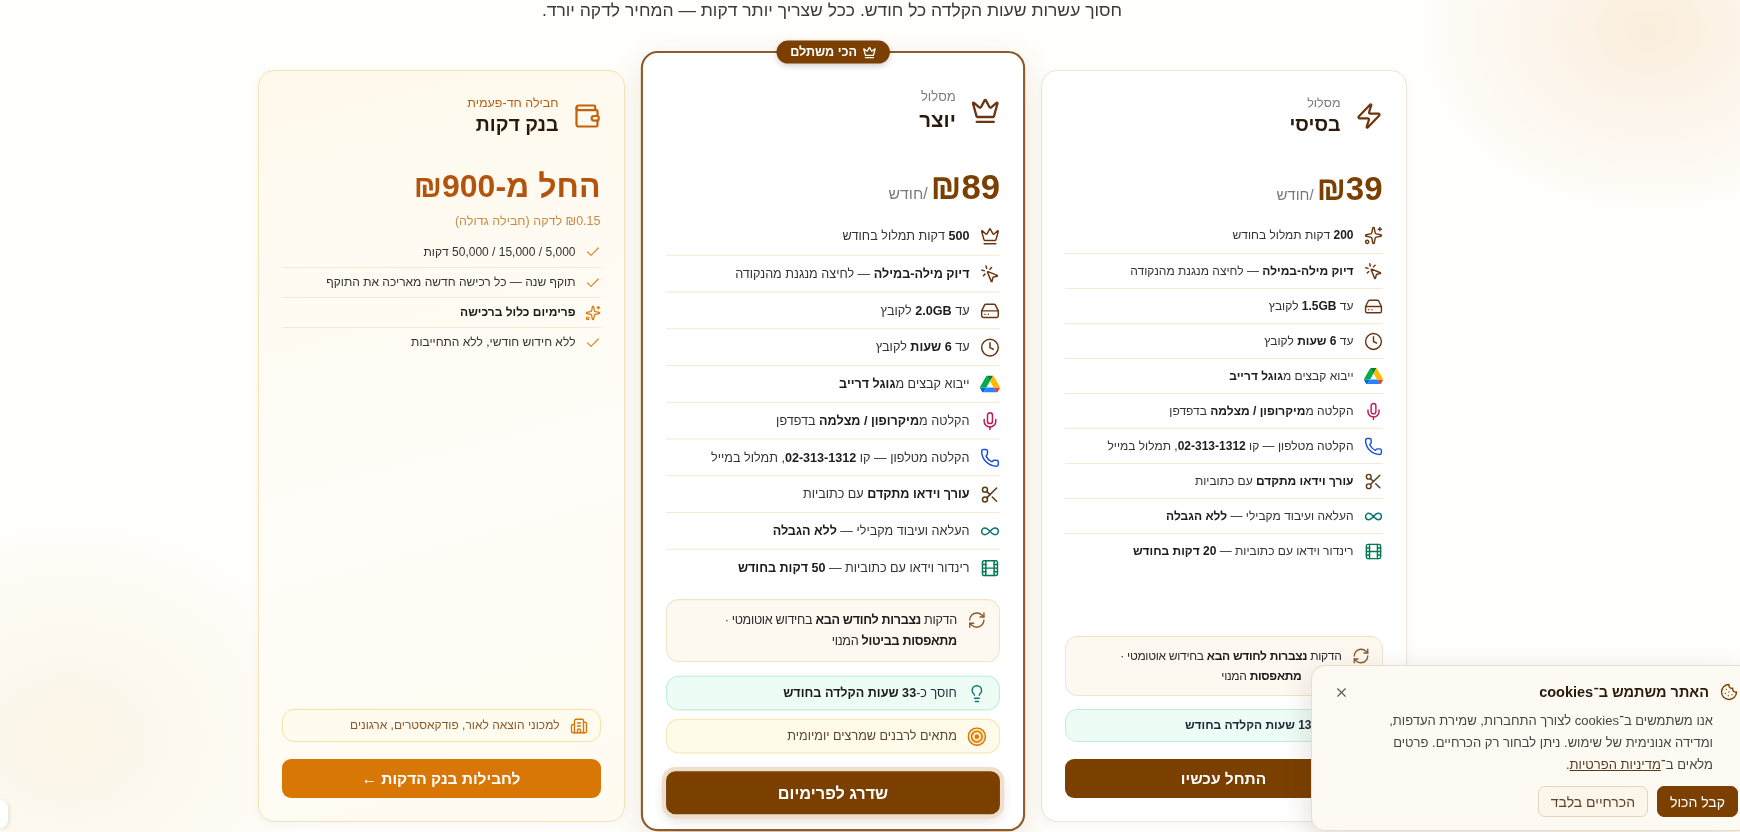 This screenshot has height=832, width=1740. I want to click on note-text: חוסך כ-33 שעות הקלדה בחודש, so click(869, 693).